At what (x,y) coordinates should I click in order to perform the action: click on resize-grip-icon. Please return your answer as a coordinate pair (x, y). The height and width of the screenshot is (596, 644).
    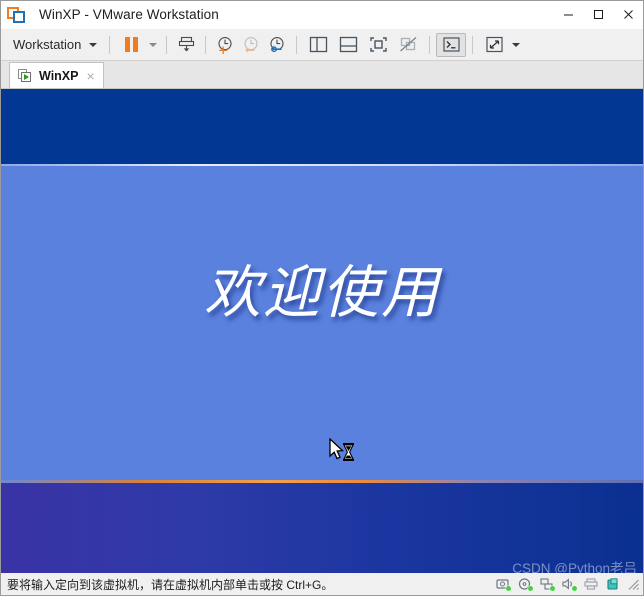
    Looking at the image, I should click on (633, 584).